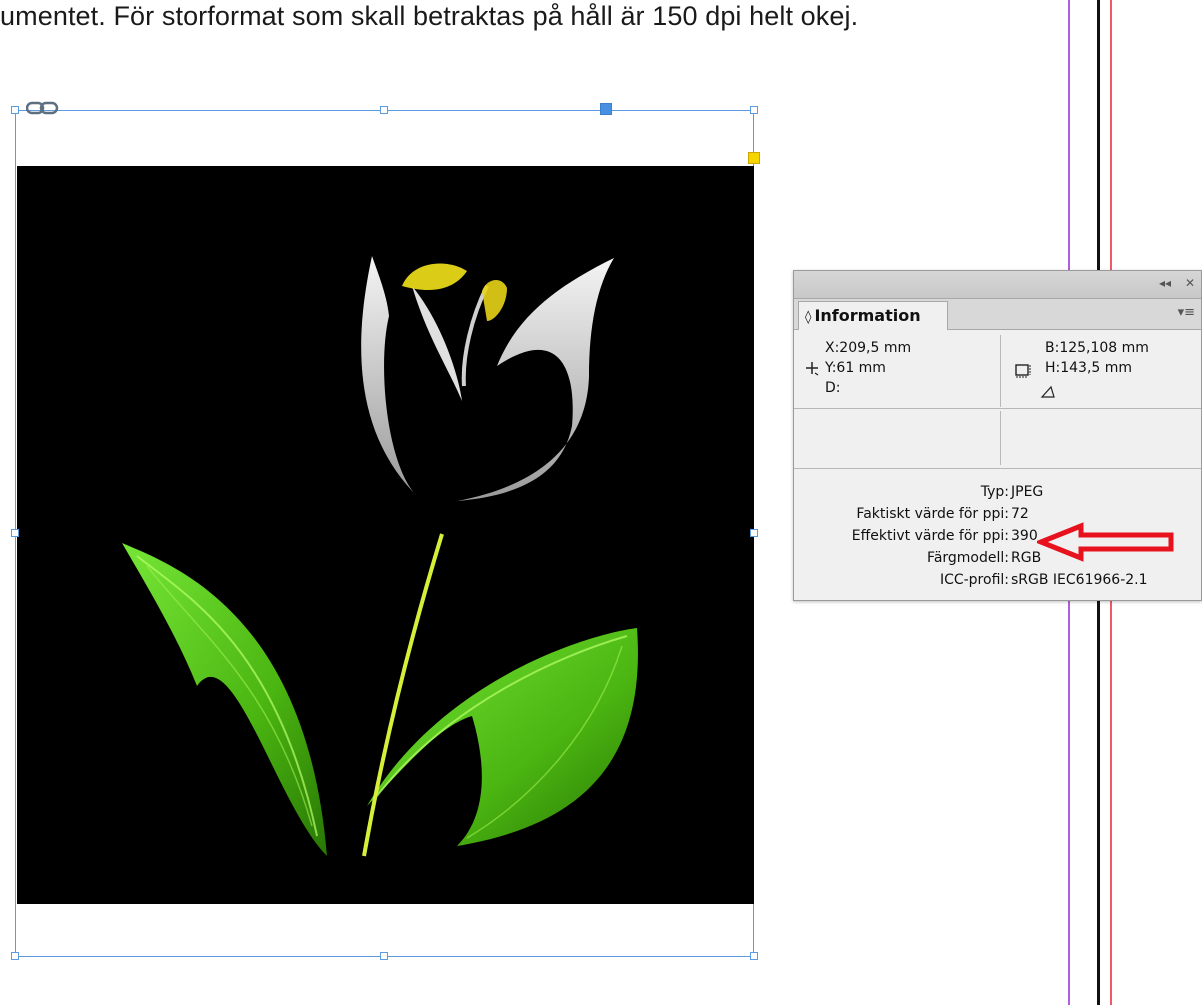 The height and width of the screenshot is (1005, 1202). What do you see at coordinates (1079, 580) in the screenshot?
I see `icc-profil-value: sRGB IEC61966-2.1` at bounding box center [1079, 580].